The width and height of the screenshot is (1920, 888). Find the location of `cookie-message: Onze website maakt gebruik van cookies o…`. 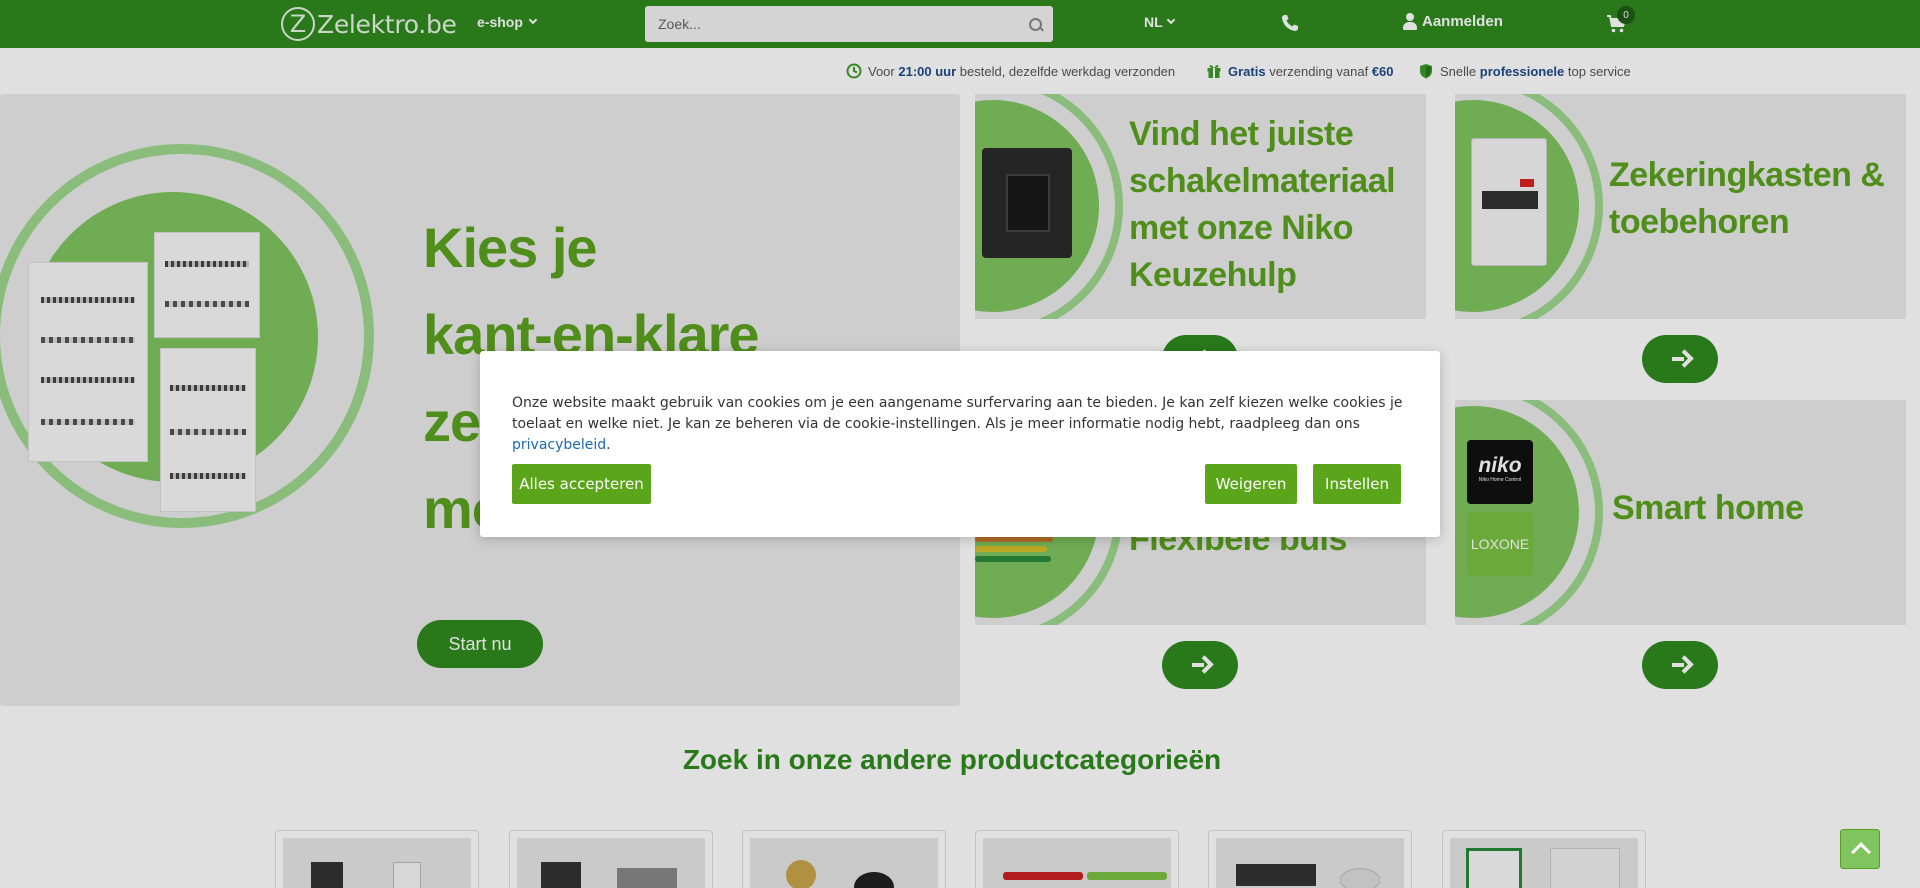

cookie-message: Onze website maakt gebruik van cookies o… is located at coordinates (962, 424).